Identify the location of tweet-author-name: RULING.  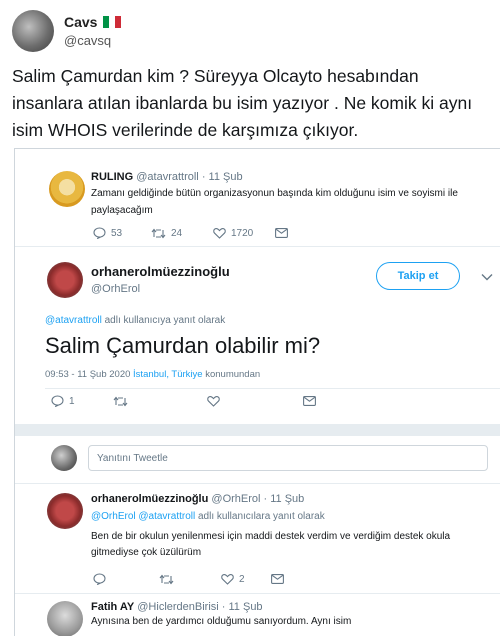
(112, 177).